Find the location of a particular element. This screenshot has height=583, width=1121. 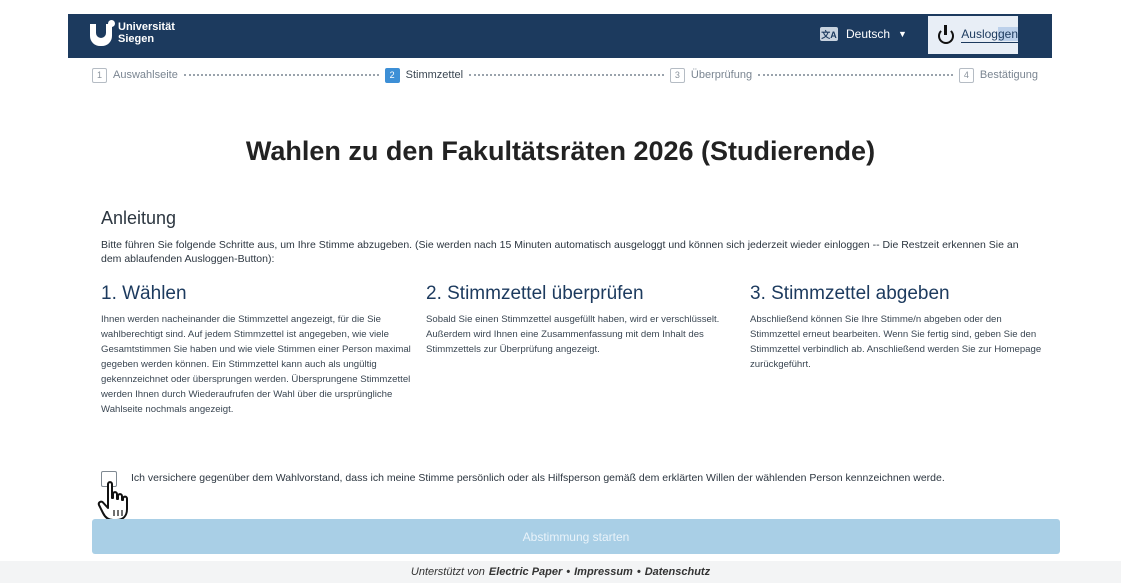

step-number: 3 is located at coordinates (677, 75).